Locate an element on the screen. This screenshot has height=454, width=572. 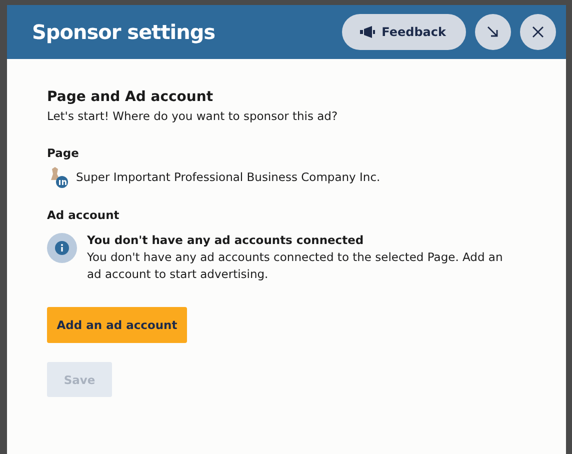
notice-title: You don't have any ad accounts connected is located at coordinates (226, 240).